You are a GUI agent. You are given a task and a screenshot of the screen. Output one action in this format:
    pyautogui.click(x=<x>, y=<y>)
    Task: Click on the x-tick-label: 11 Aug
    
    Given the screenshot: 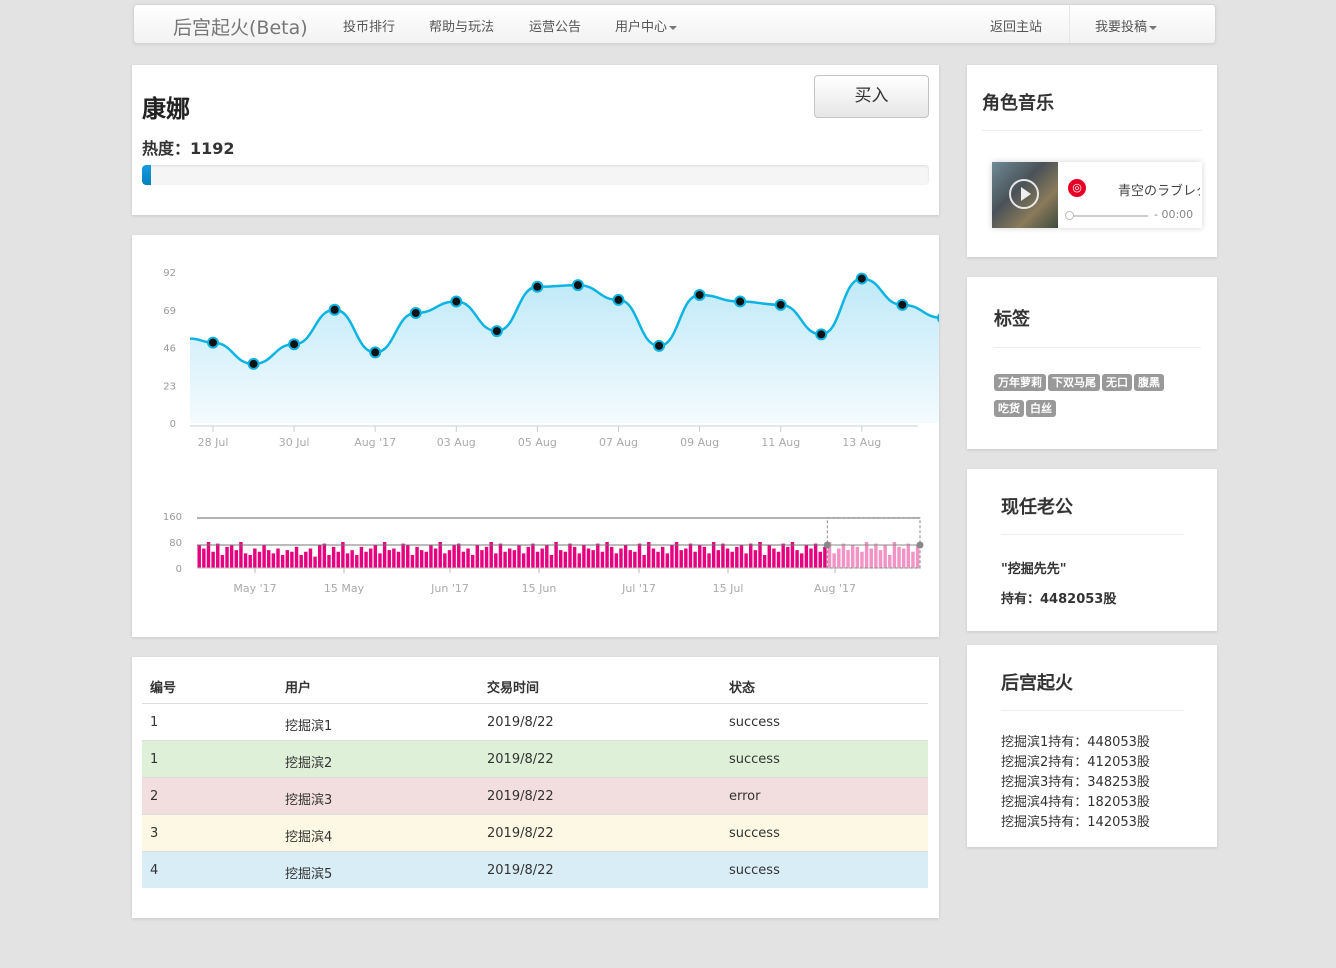 What is the action you would take?
    pyautogui.click(x=780, y=442)
    